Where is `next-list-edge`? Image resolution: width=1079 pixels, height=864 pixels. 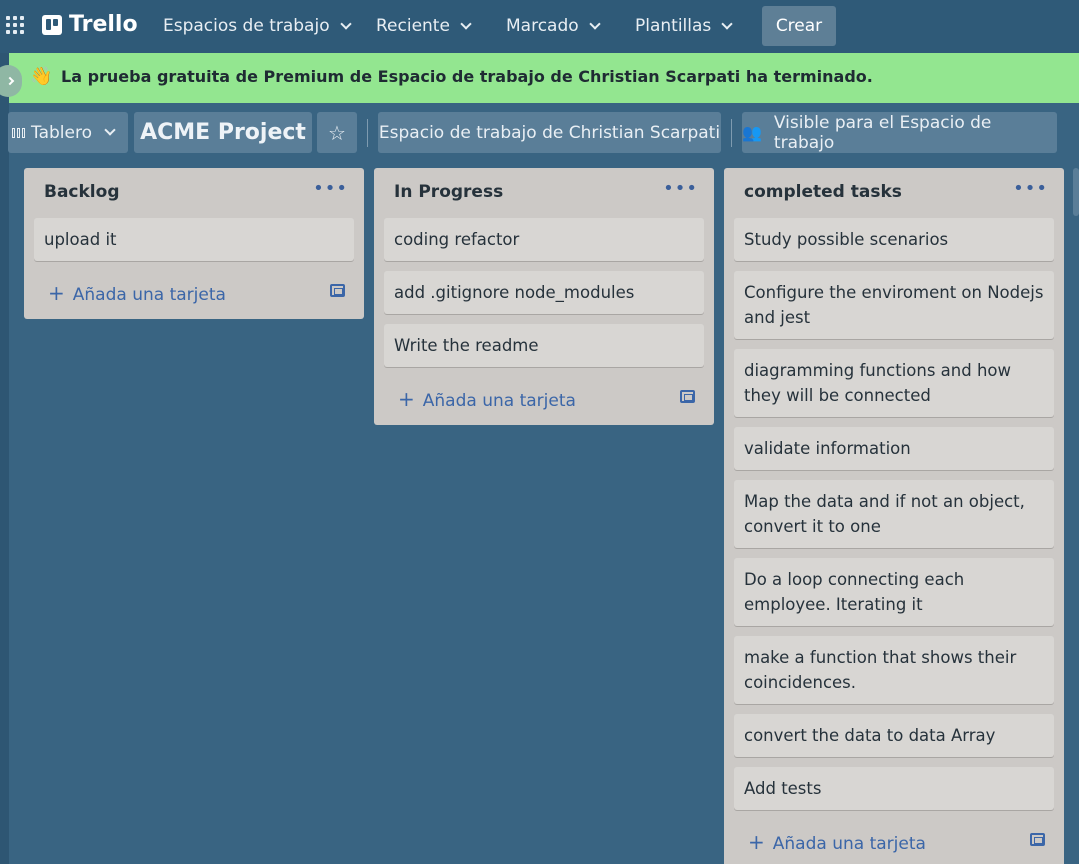
next-list-edge is located at coordinates (1076, 192).